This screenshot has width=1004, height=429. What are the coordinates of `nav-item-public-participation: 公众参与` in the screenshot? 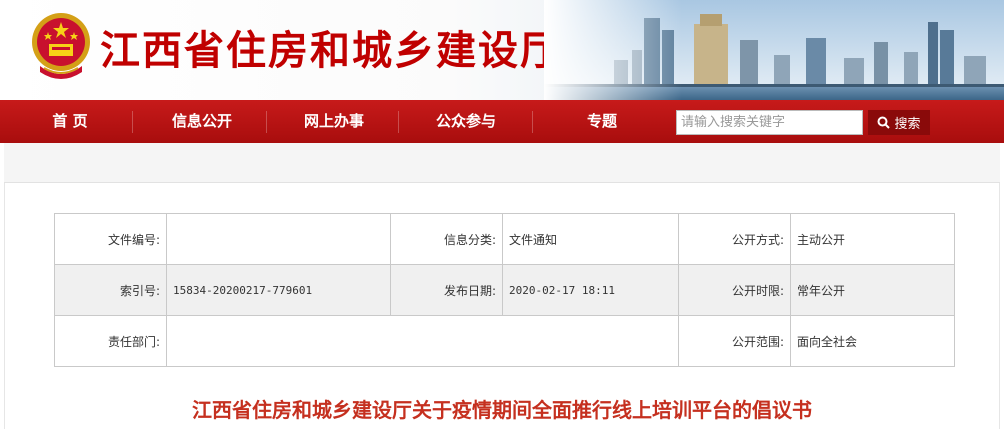 It's located at (466, 121).